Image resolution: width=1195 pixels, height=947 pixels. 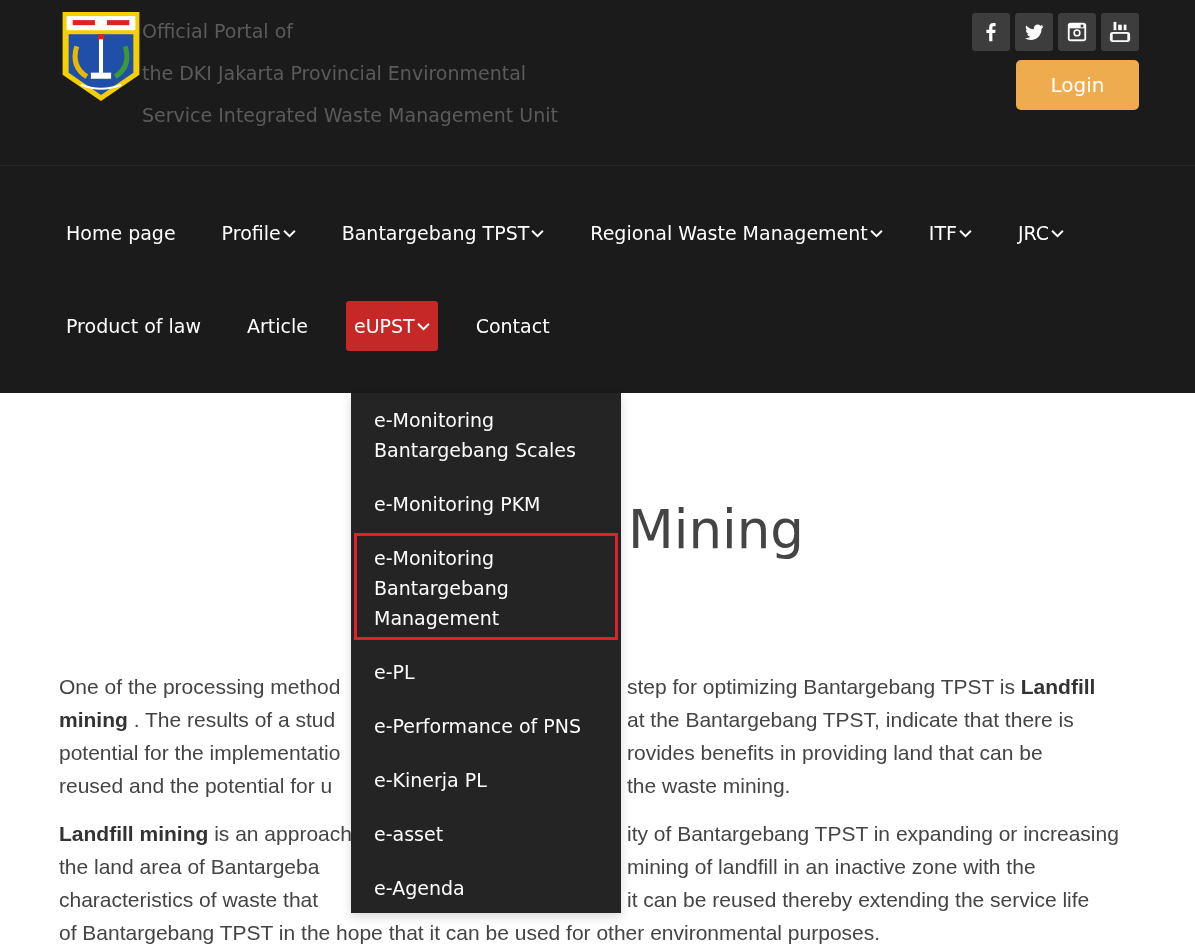 I want to click on paragraph-text: mining of landfill in an inactive zone with the, so click(x=831, y=867).